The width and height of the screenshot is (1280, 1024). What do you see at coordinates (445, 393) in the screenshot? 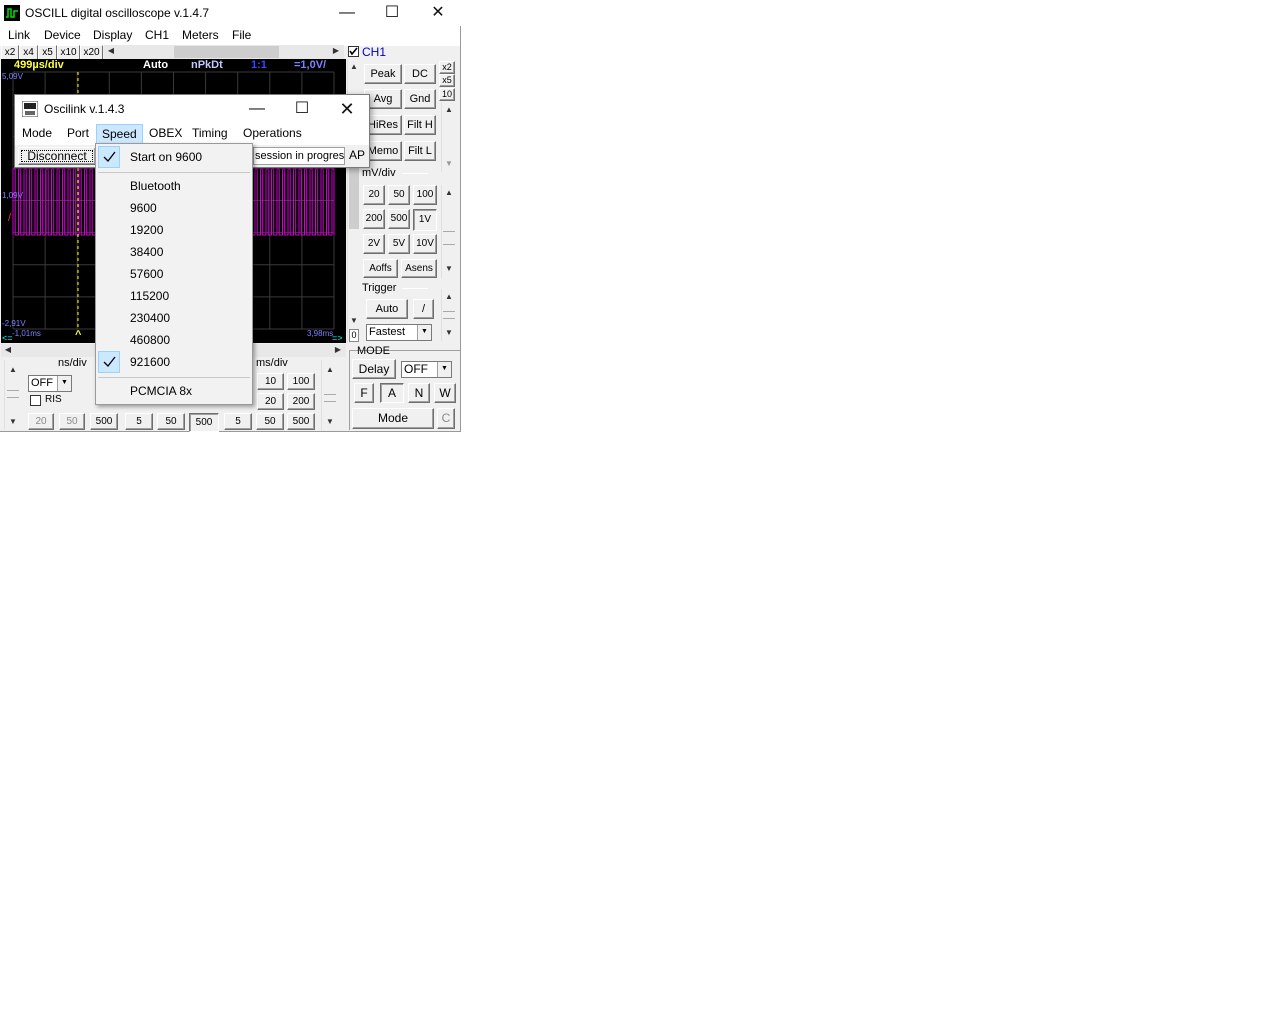
I see `mode-w-button: W` at bounding box center [445, 393].